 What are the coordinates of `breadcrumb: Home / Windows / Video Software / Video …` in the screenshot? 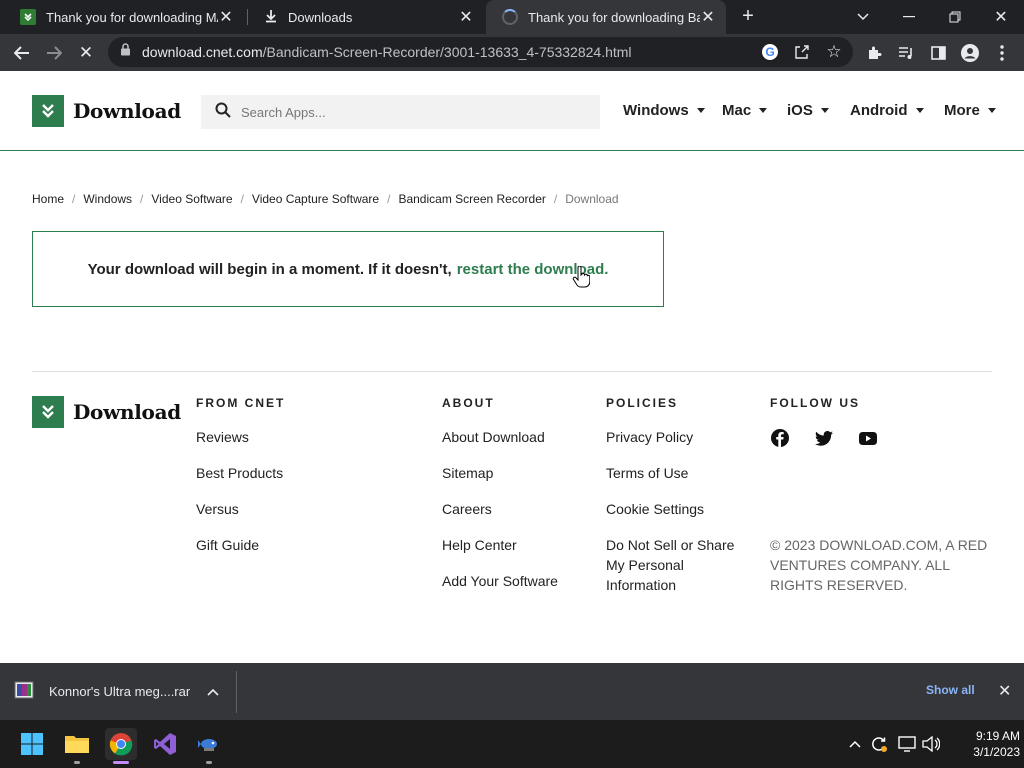 It's located at (325, 199).